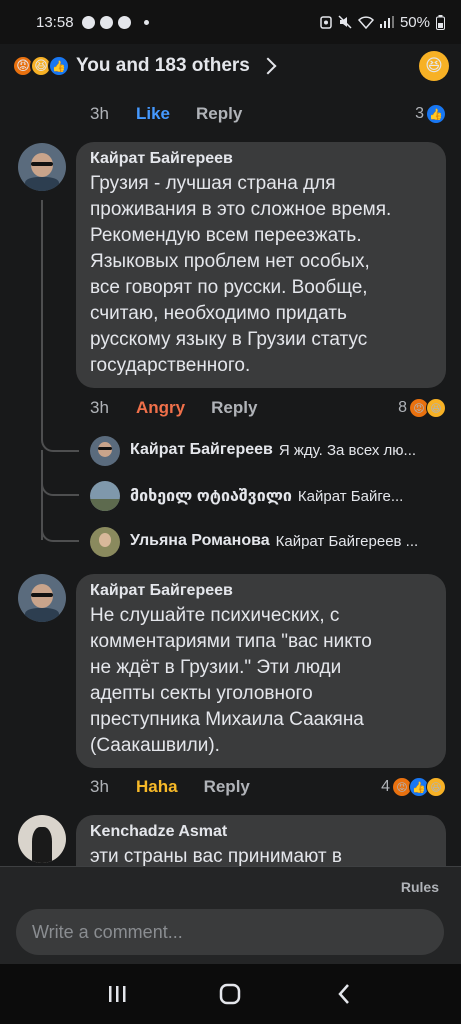  Describe the element at coordinates (402, 407) in the screenshot. I see `reaction-count-number: 8` at that location.